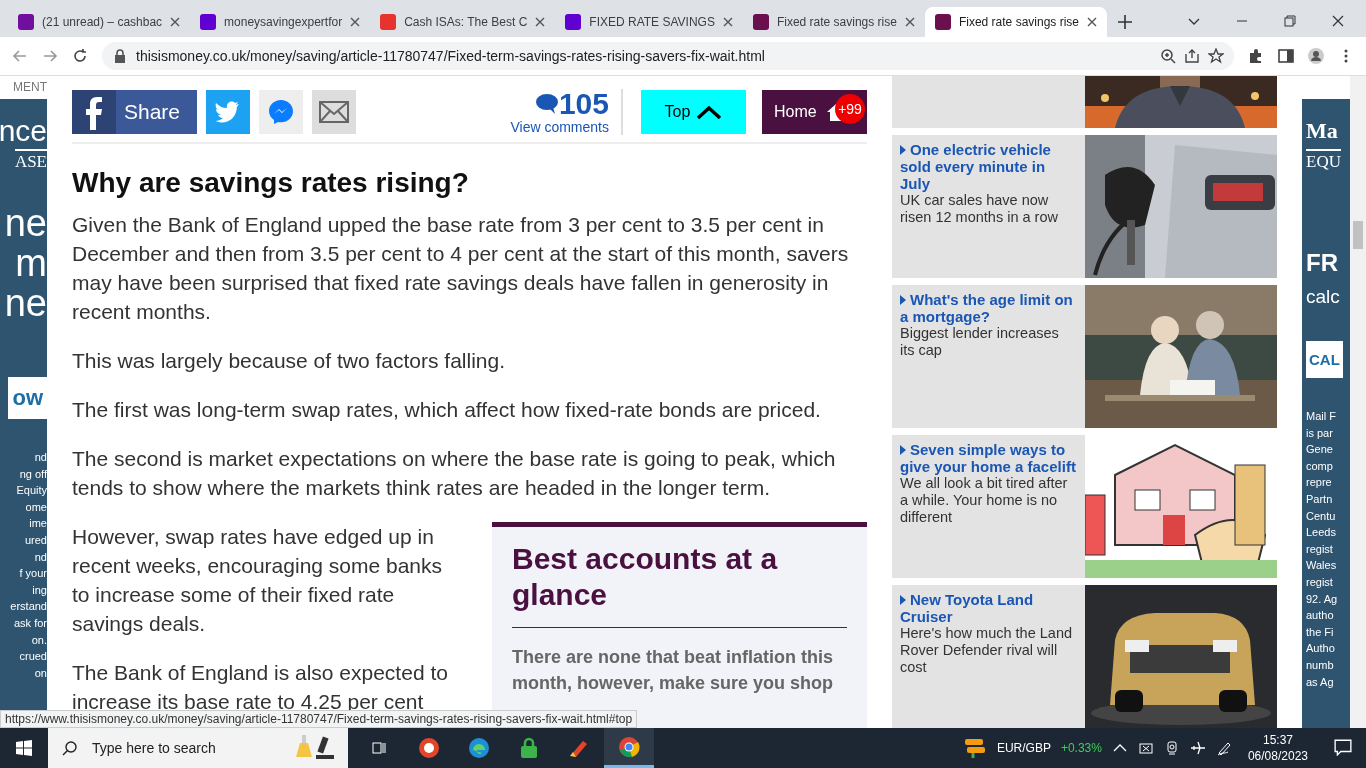 The width and height of the screenshot is (1366, 768). I want to click on paragraph: However, swap rates have edged up in recent weeks, encouraging some banks to increase some of their fixed rate savings deals., so click(258, 580).